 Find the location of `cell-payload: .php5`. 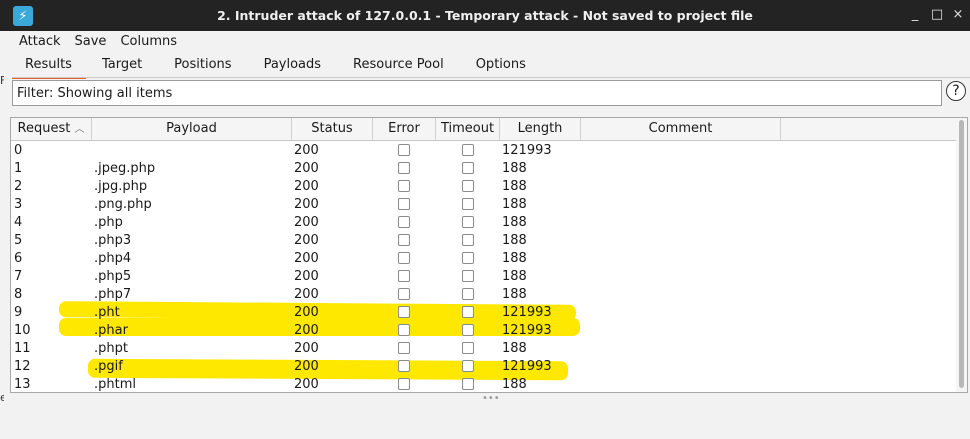

cell-payload: .php5 is located at coordinates (113, 276).